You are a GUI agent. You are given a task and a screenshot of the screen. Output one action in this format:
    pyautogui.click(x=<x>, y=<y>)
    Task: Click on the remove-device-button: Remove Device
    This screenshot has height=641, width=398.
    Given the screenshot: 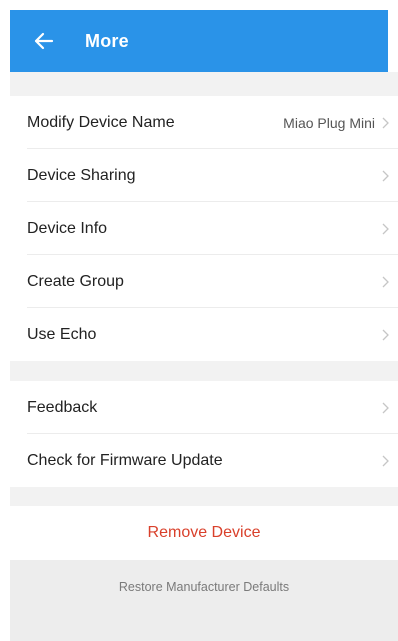 What is the action you would take?
    pyautogui.click(x=204, y=533)
    